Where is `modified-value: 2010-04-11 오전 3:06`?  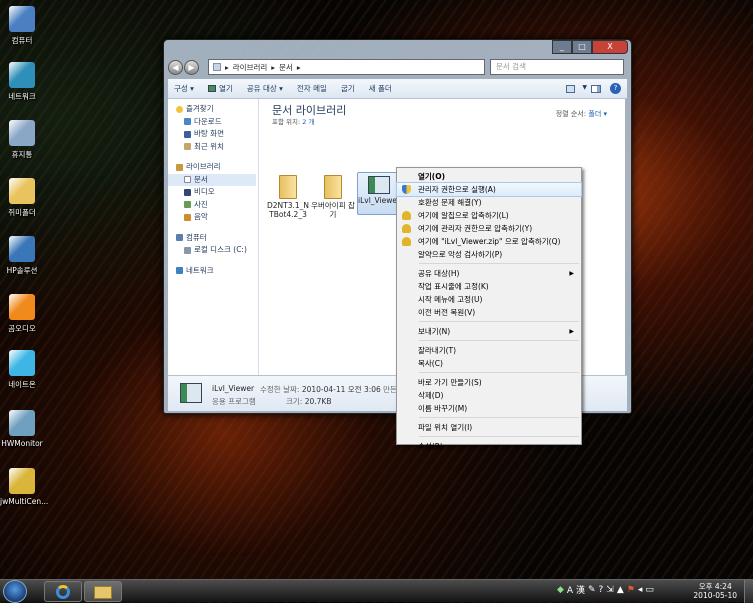 modified-value: 2010-04-11 오전 3:06 is located at coordinates (341, 389).